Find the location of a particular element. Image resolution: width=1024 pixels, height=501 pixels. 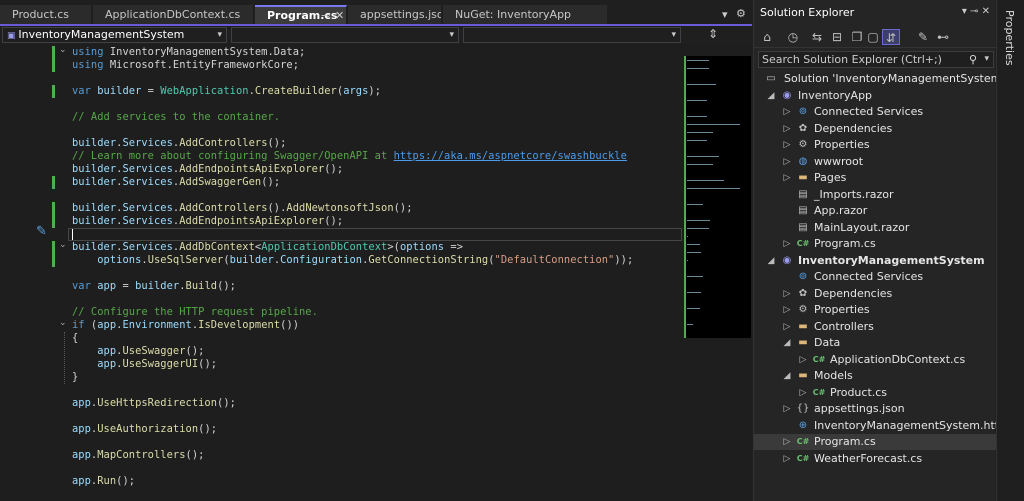

current-line-highlight is located at coordinates (375, 234).